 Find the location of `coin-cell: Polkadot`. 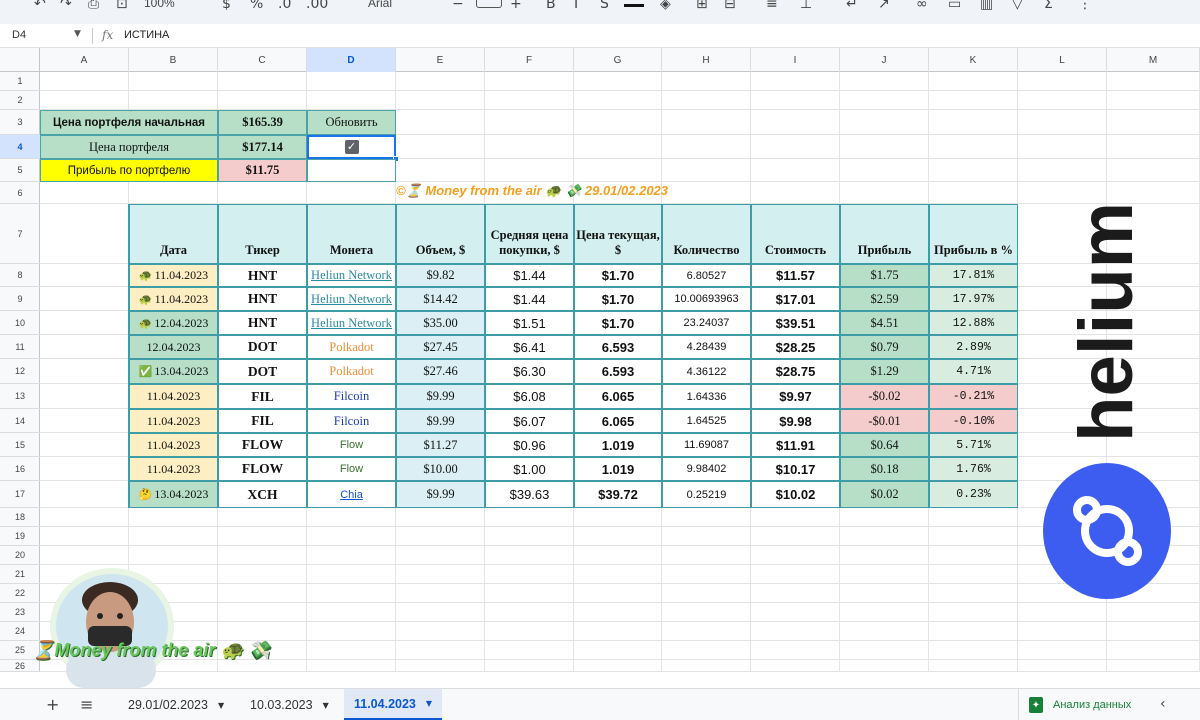

coin-cell: Polkadot is located at coordinates (351, 371).